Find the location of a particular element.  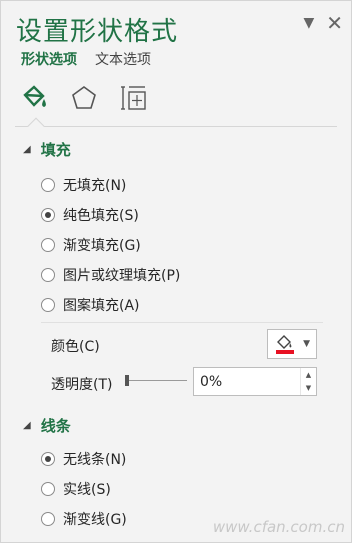

radio-picture-texture-fill: 图片或纹理填充(P) is located at coordinates (110, 275).